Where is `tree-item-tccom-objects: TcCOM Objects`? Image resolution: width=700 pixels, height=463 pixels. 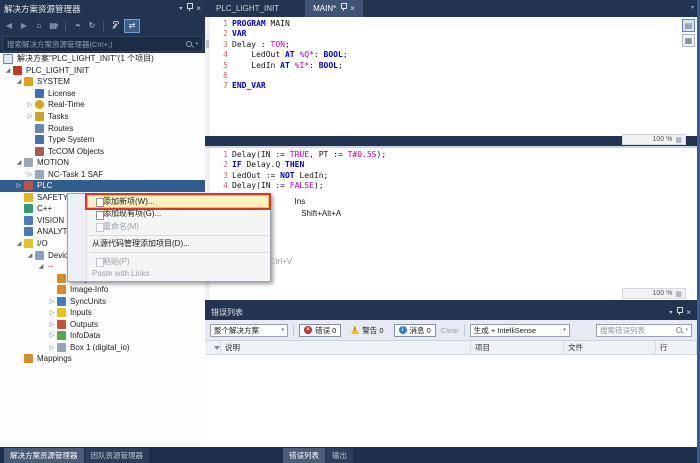 tree-item-tccom-objects: TcCOM Objects is located at coordinates (102, 151).